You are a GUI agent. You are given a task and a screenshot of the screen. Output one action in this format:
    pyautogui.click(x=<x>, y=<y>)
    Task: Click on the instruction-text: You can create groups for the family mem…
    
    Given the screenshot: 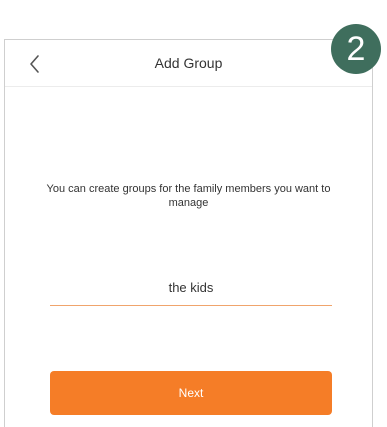 What is the action you would take?
    pyautogui.click(x=188, y=196)
    